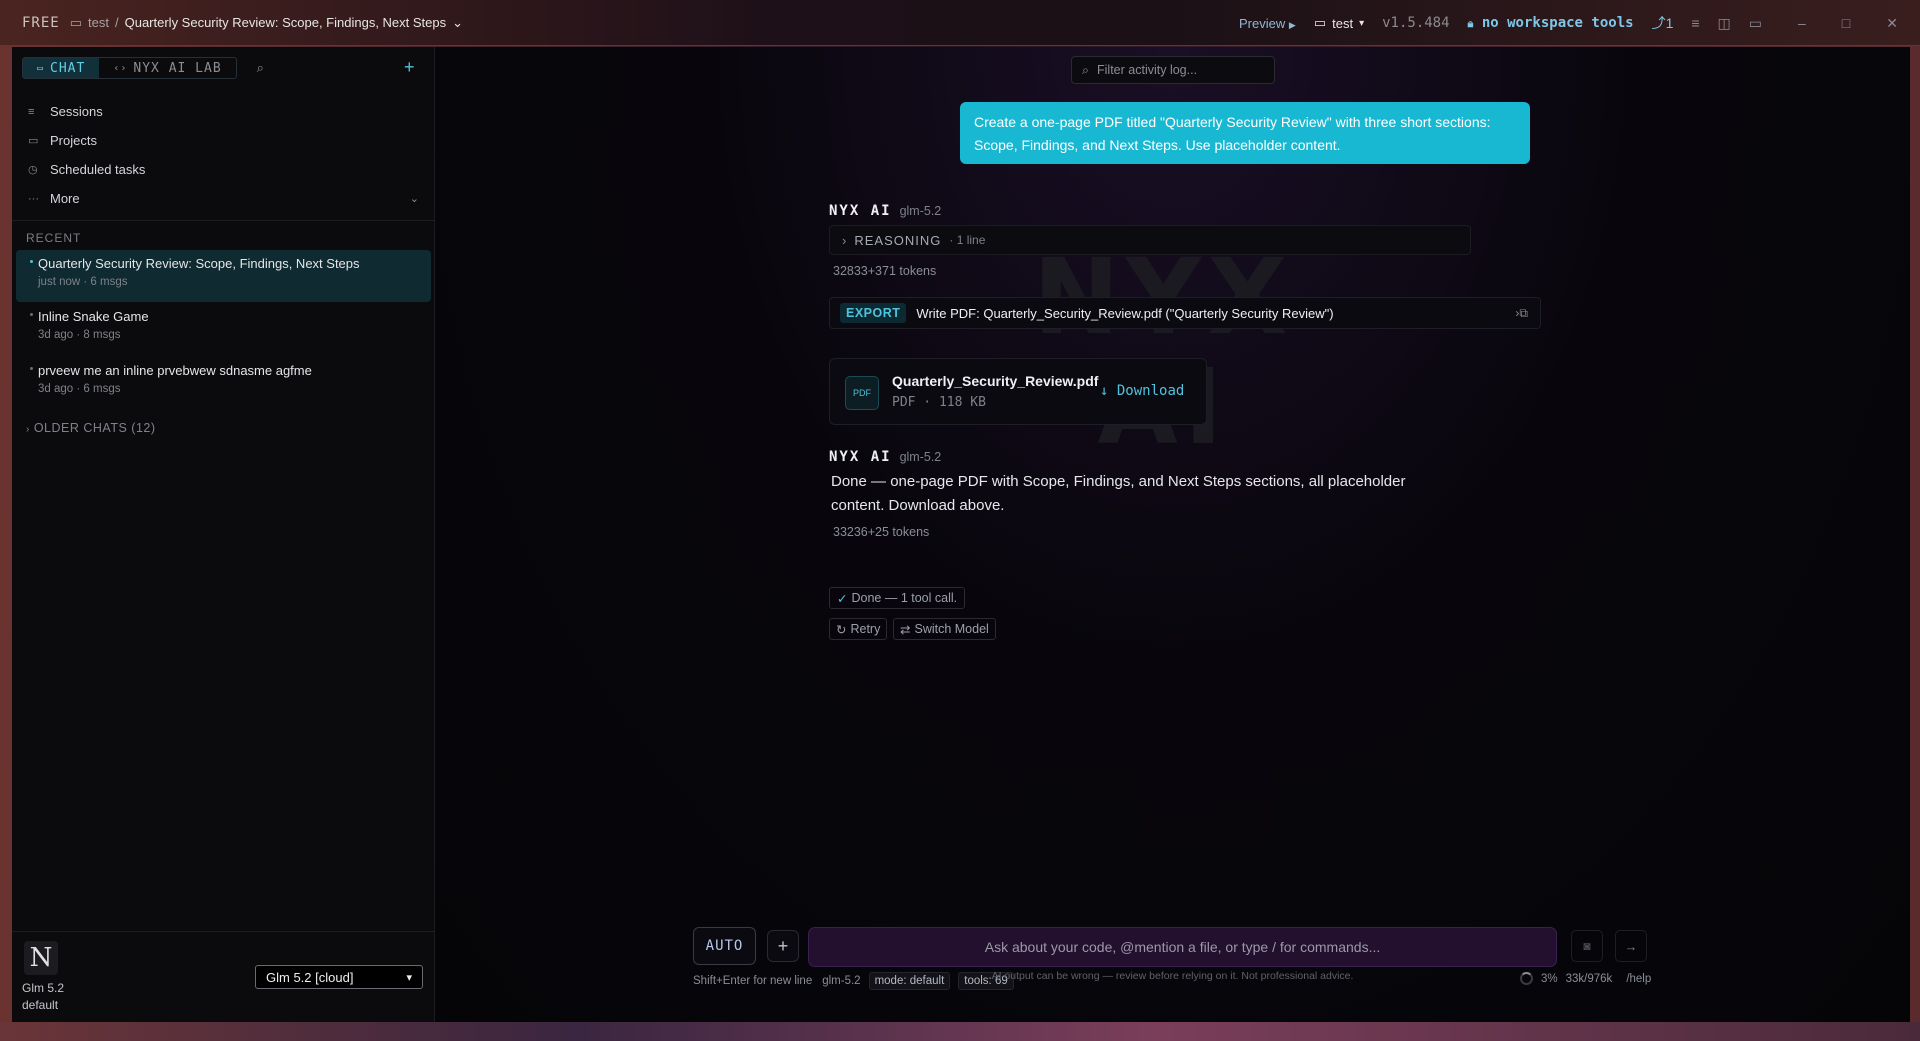  What do you see at coordinates (939, 402) in the screenshot?
I see `file-meta: PDF · 118 KB` at bounding box center [939, 402].